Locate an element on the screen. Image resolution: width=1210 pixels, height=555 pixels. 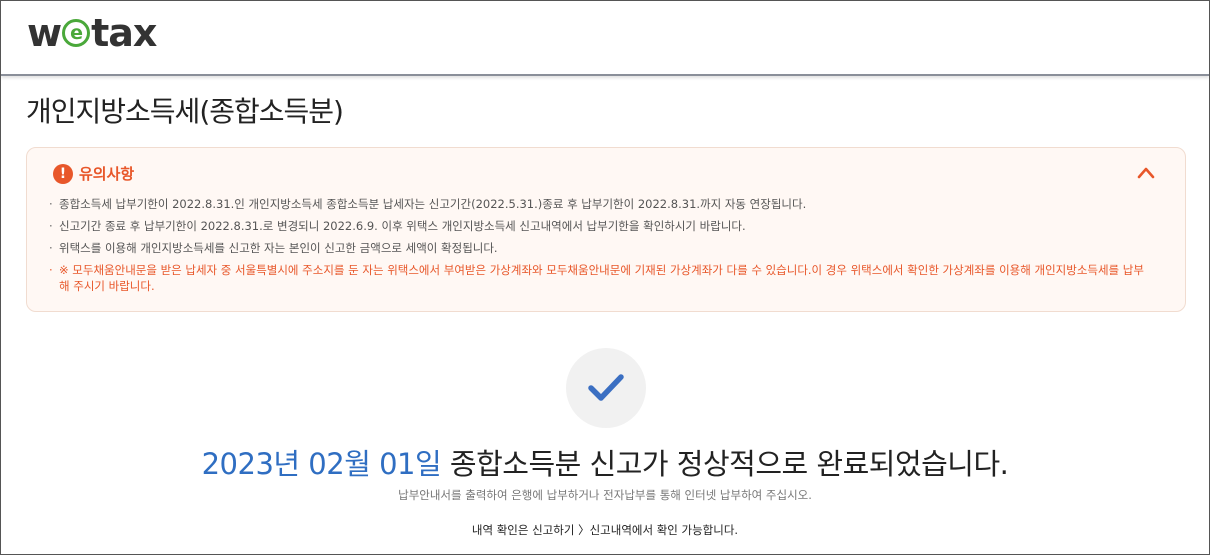
logo-prefix: w is located at coordinates (44, 33).